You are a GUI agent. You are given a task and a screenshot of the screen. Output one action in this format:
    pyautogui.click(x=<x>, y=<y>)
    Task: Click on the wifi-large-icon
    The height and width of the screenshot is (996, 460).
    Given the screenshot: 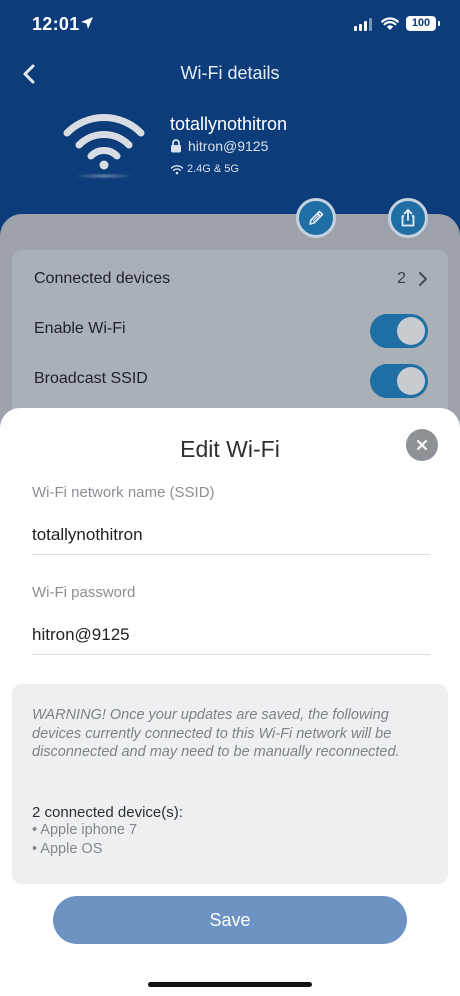 What is the action you would take?
    pyautogui.click(x=104, y=146)
    